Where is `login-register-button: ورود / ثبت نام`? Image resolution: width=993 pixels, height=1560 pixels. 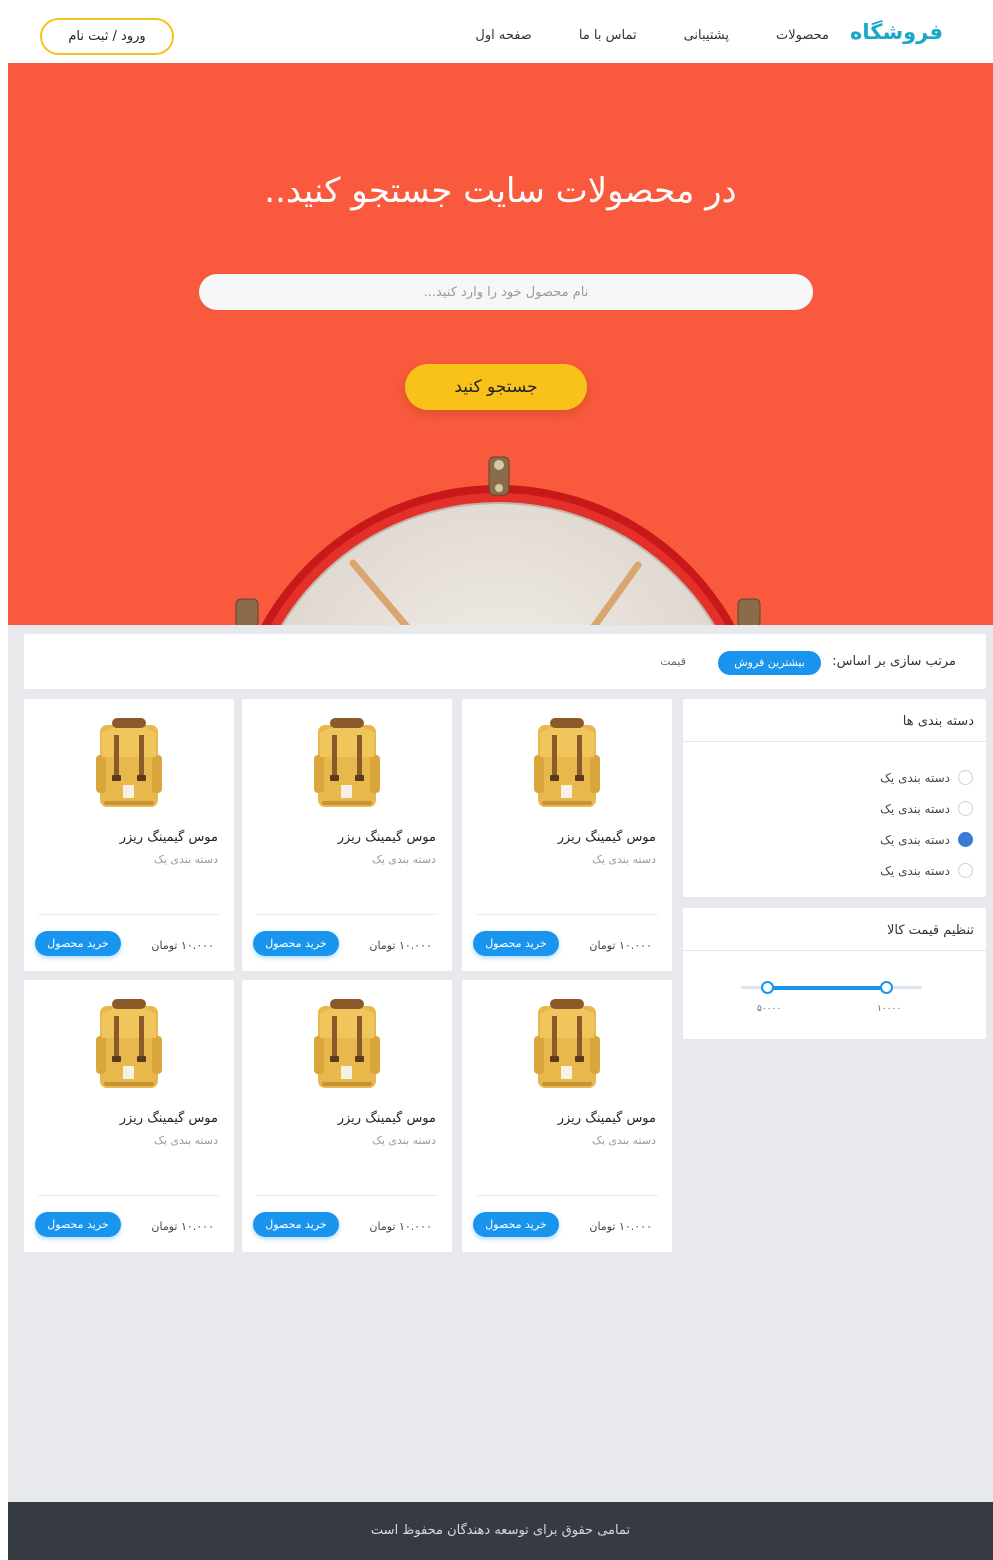
login-register-button: ورود / ثبت نام is located at coordinates (107, 36).